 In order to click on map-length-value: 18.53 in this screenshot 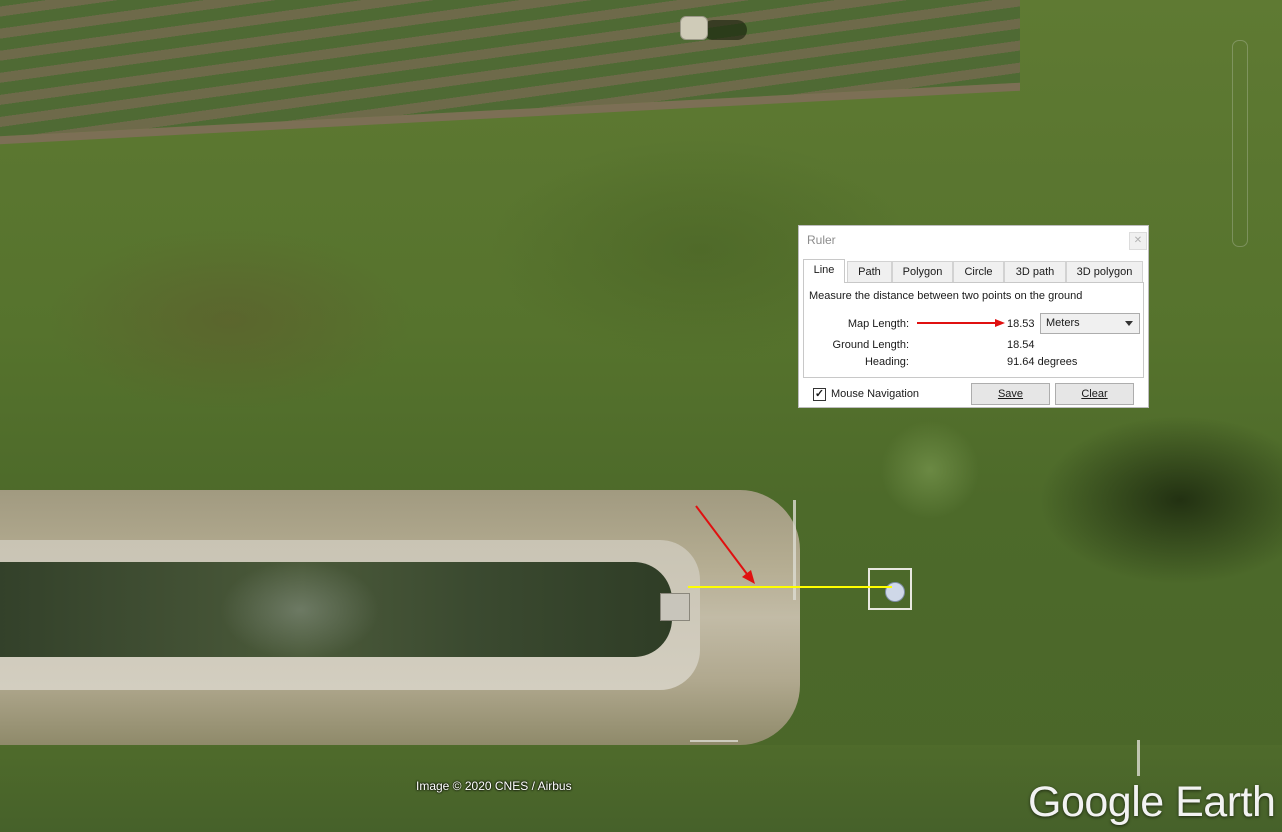, I will do `click(1021, 324)`.